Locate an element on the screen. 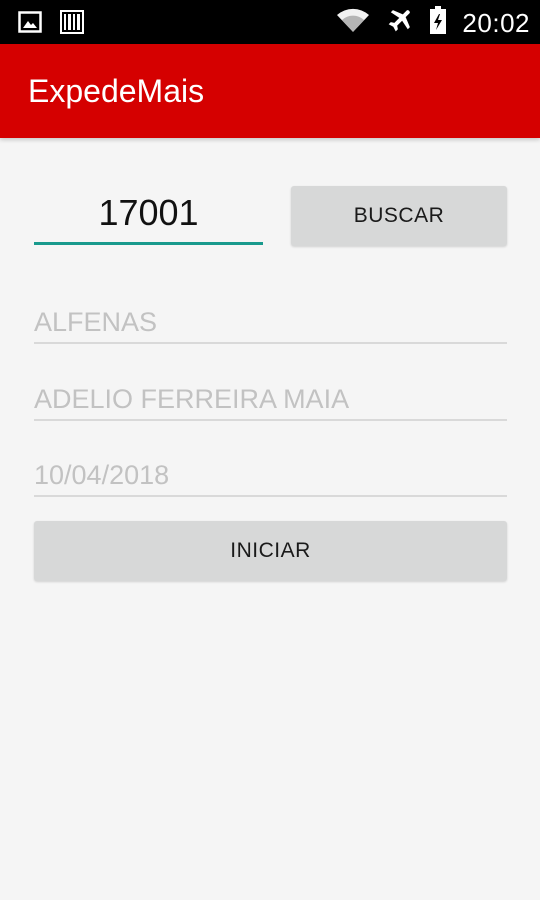 This screenshot has width=540, height=900. city-field is located at coordinates (270, 323).